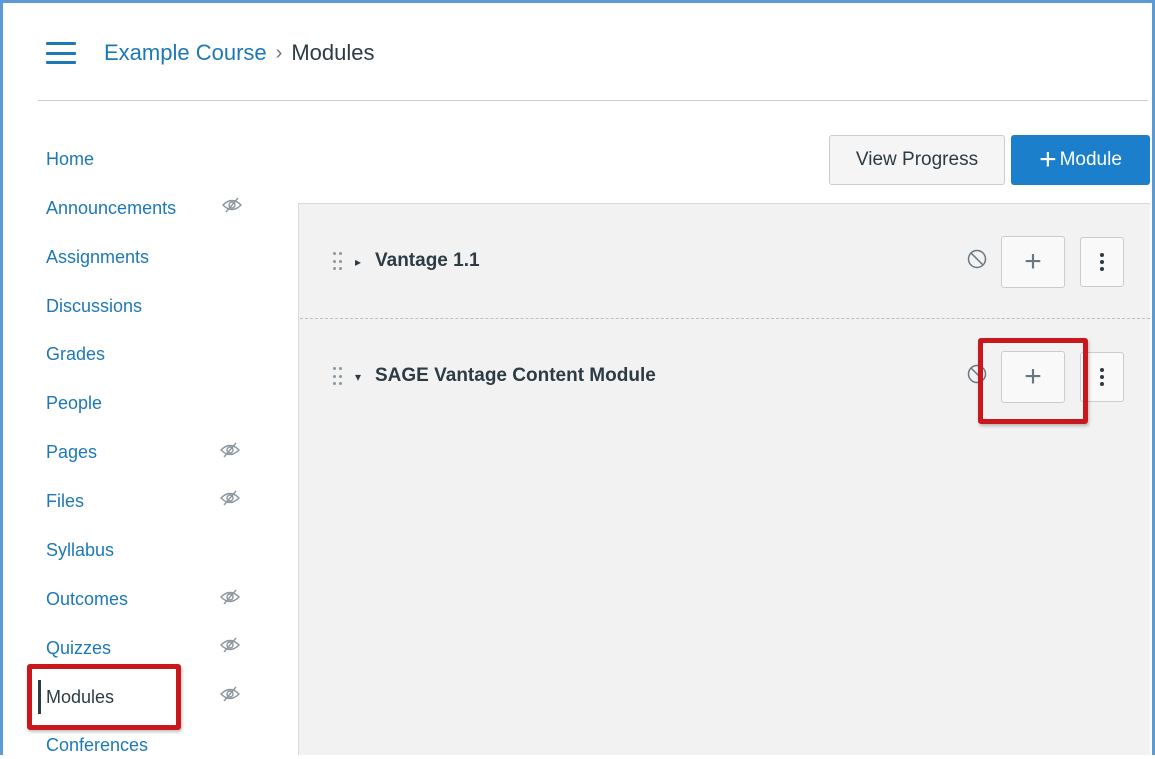 This screenshot has width=1155, height=759. I want to click on nav-item-quizzes: Quizzes, so click(78, 648).